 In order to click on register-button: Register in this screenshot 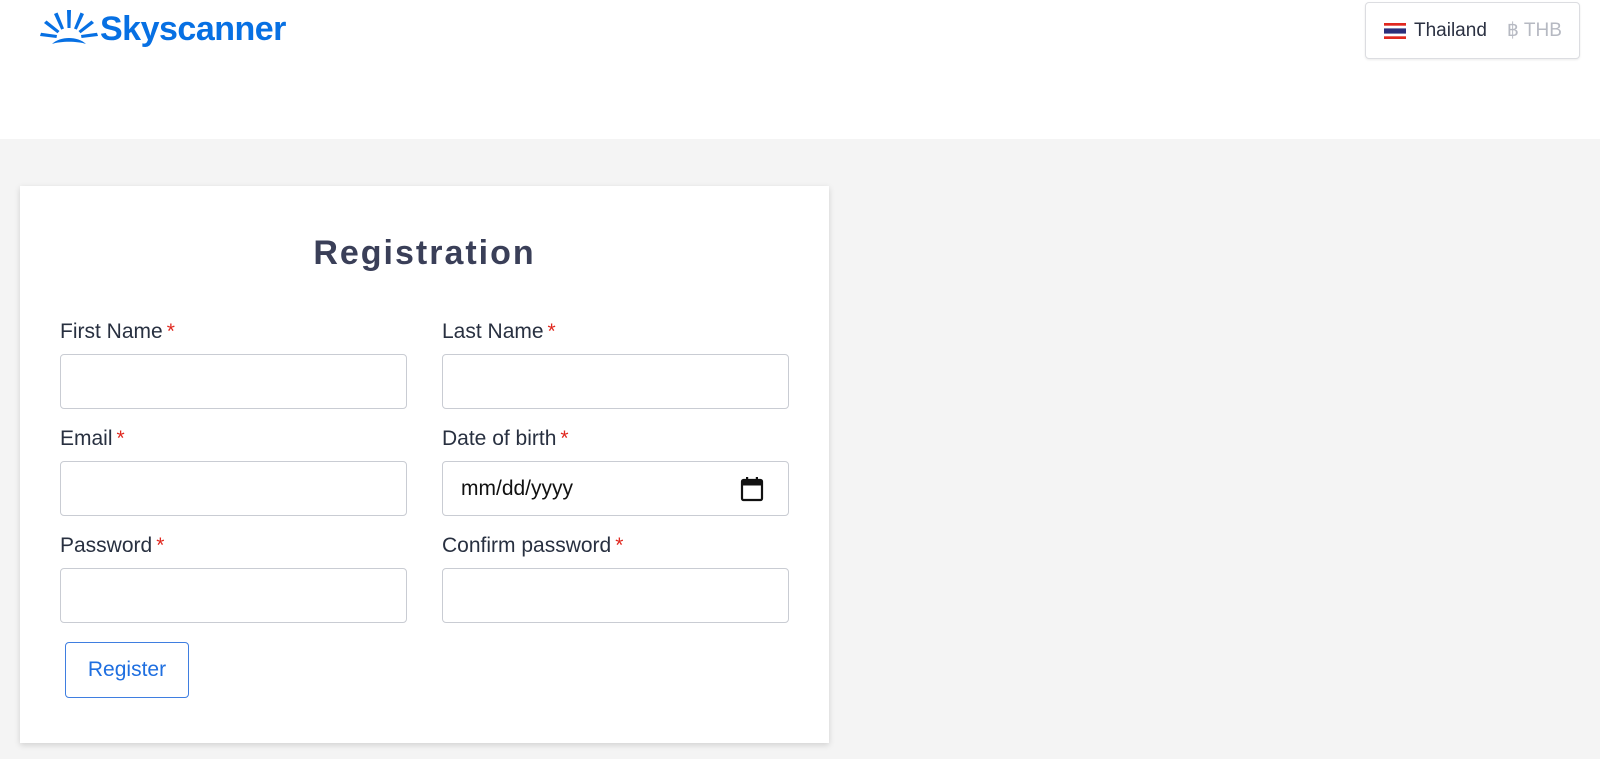, I will do `click(127, 670)`.